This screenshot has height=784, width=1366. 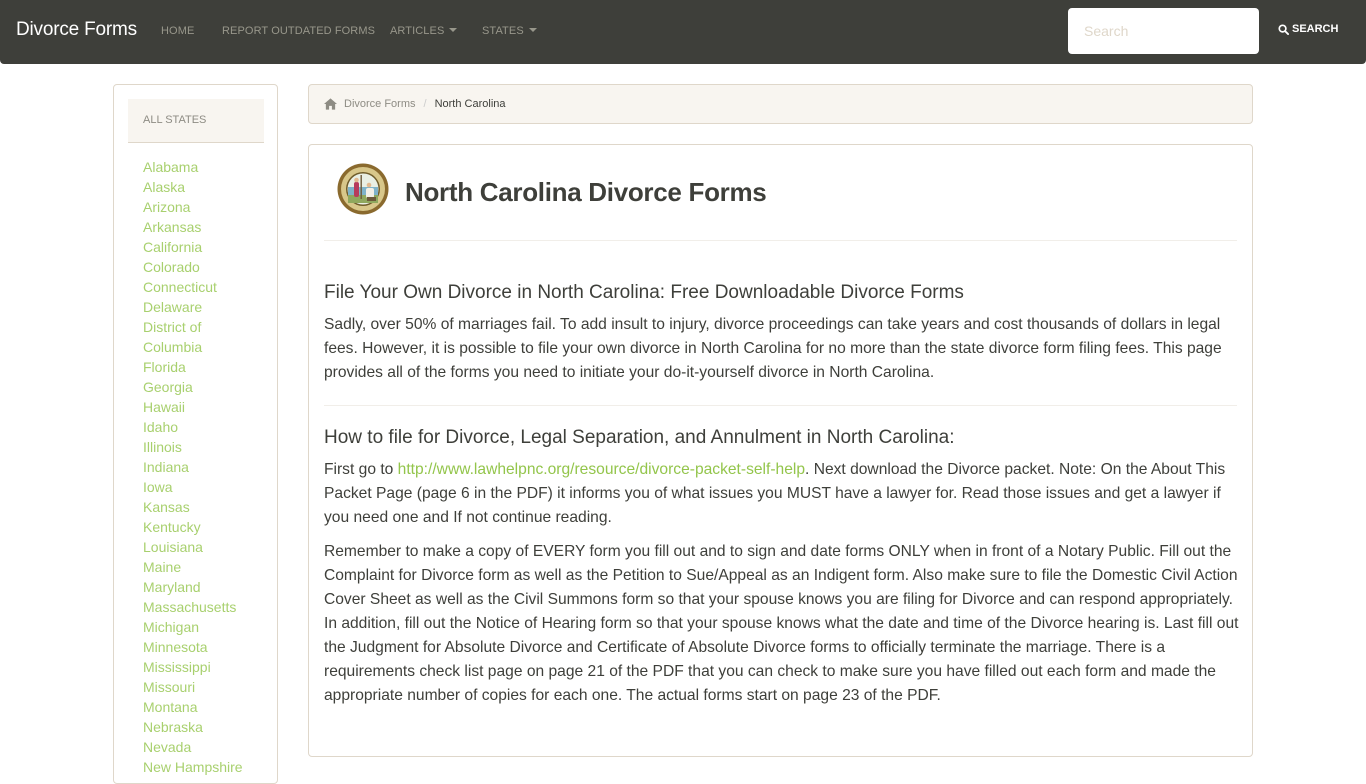 I want to click on search-button: SEARCH, so click(x=1308, y=29).